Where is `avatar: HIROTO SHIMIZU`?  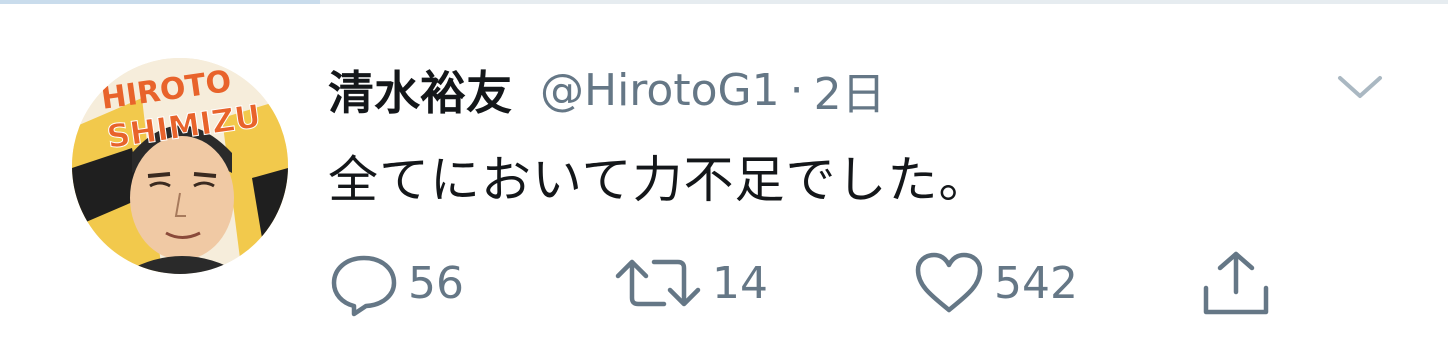 avatar: HIROTO SHIMIZU is located at coordinates (180, 166).